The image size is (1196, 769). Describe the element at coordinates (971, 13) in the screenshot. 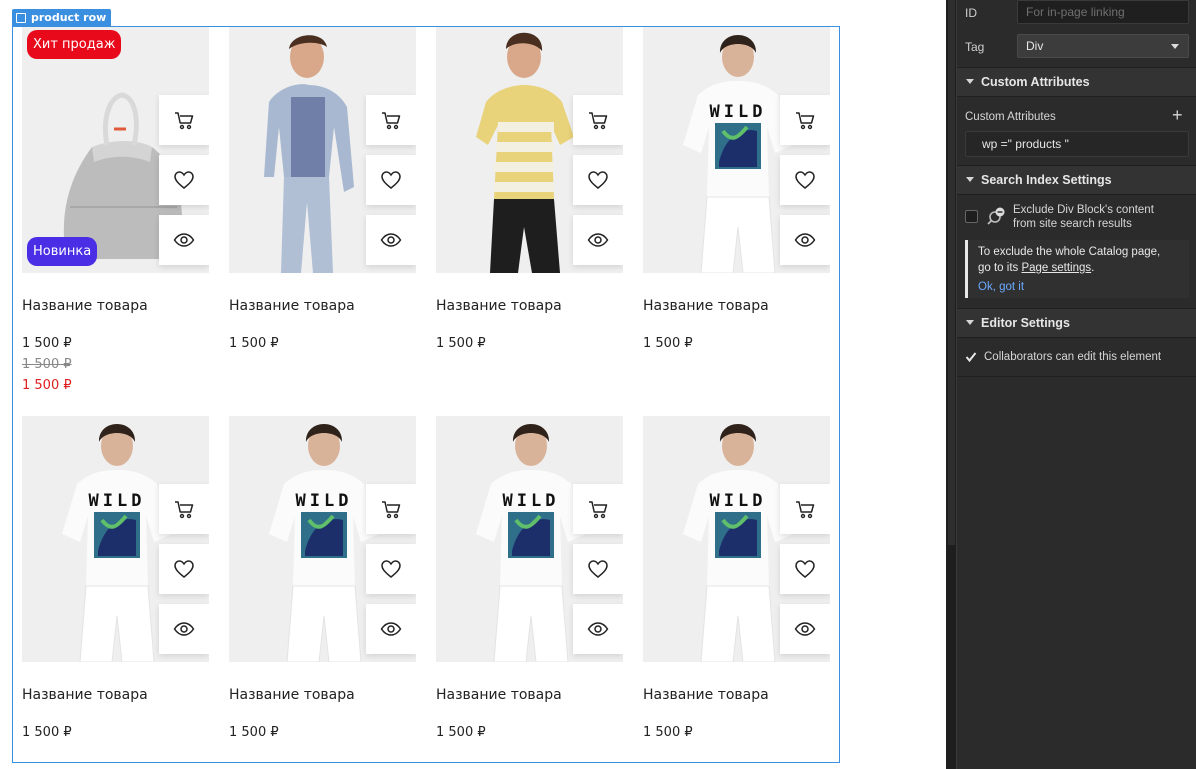

I see `id-label: ID` at that location.